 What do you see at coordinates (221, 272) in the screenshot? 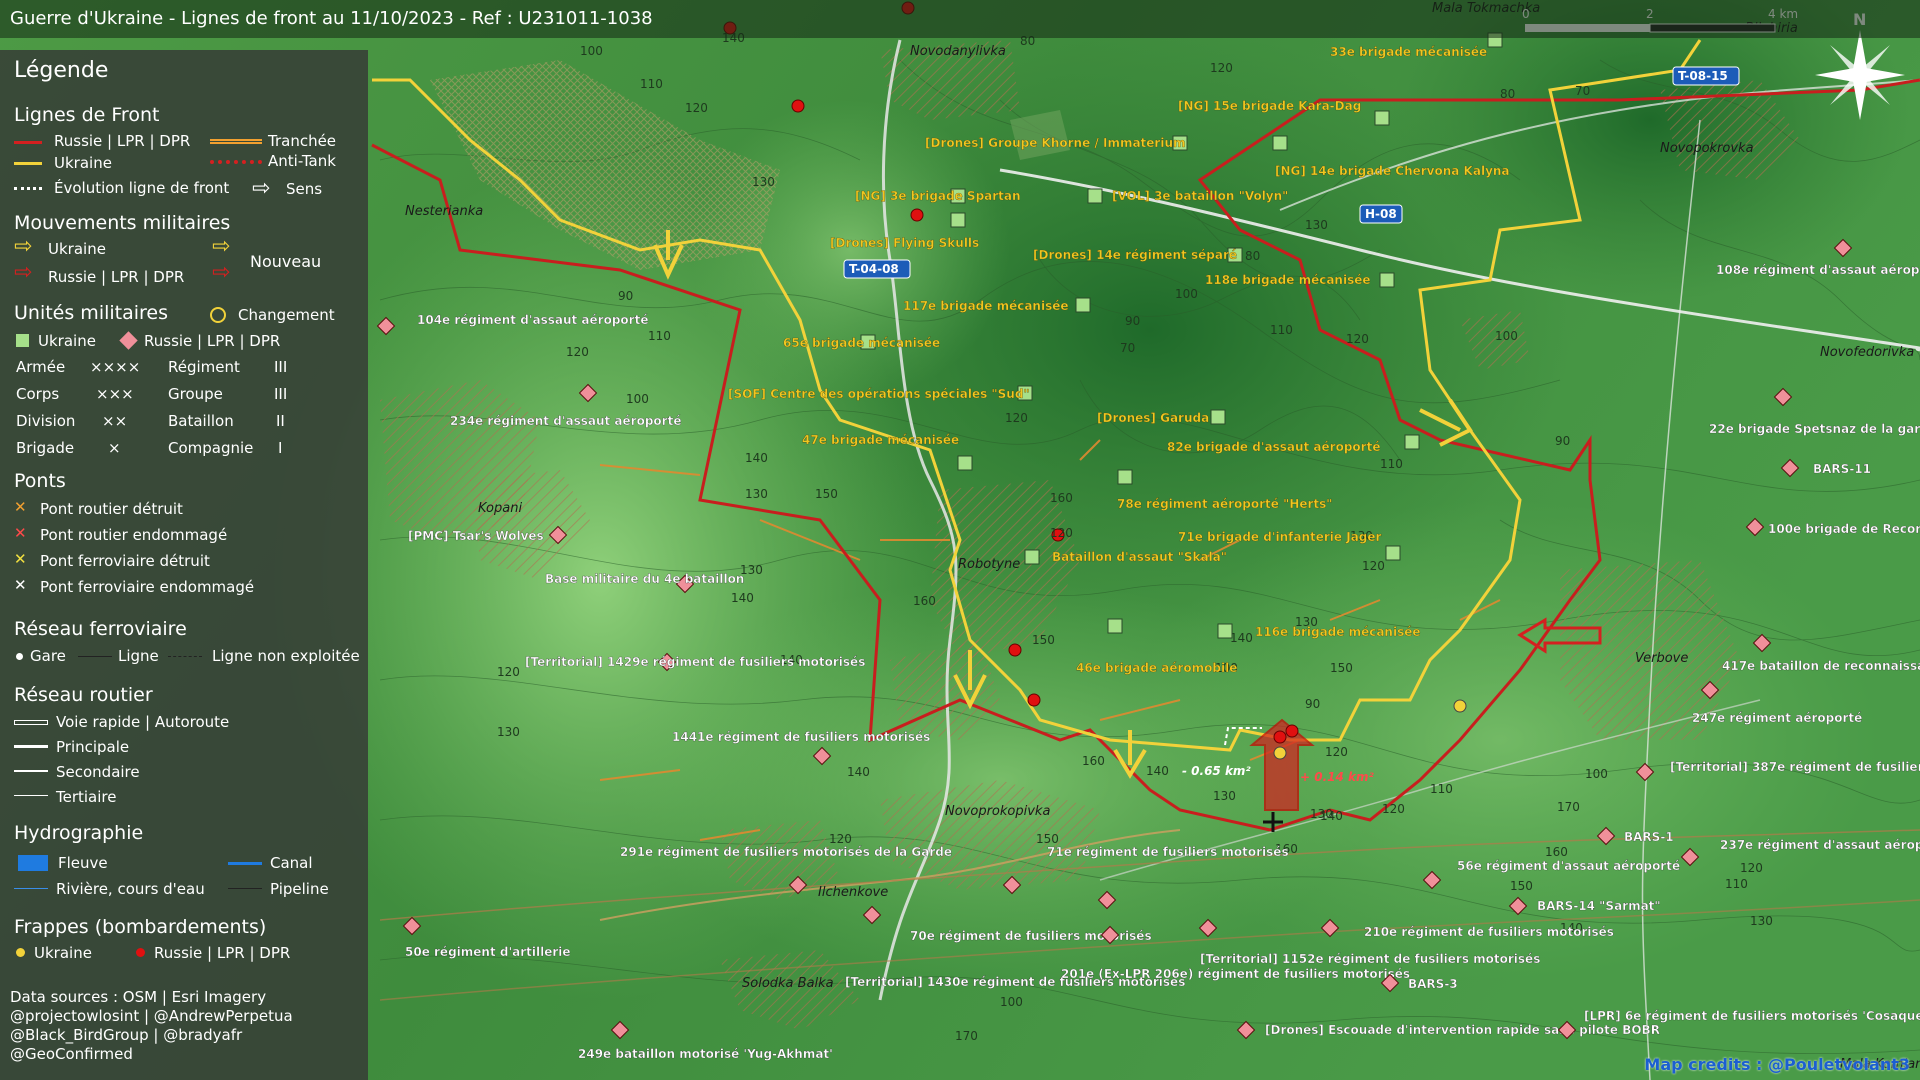
I see `new-russia-arrow-icon: ⇨` at bounding box center [221, 272].